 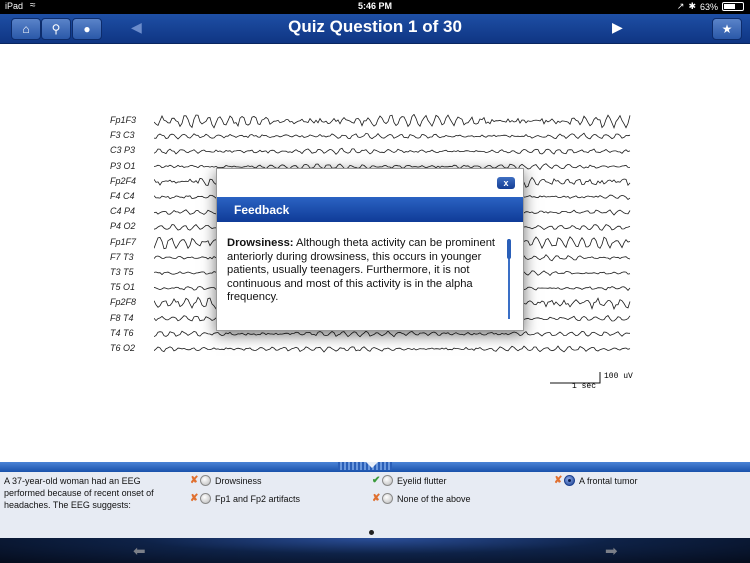 I want to click on feedback-scroll-thumb, so click(x=509, y=249).